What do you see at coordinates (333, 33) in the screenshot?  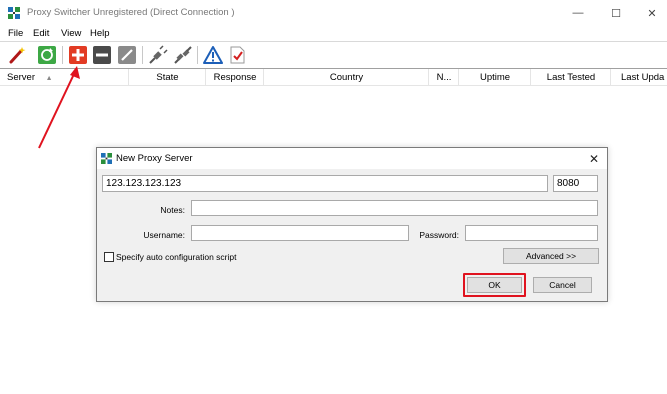 I see `menu-bar: File Edit View Help` at bounding box center [333, 33].